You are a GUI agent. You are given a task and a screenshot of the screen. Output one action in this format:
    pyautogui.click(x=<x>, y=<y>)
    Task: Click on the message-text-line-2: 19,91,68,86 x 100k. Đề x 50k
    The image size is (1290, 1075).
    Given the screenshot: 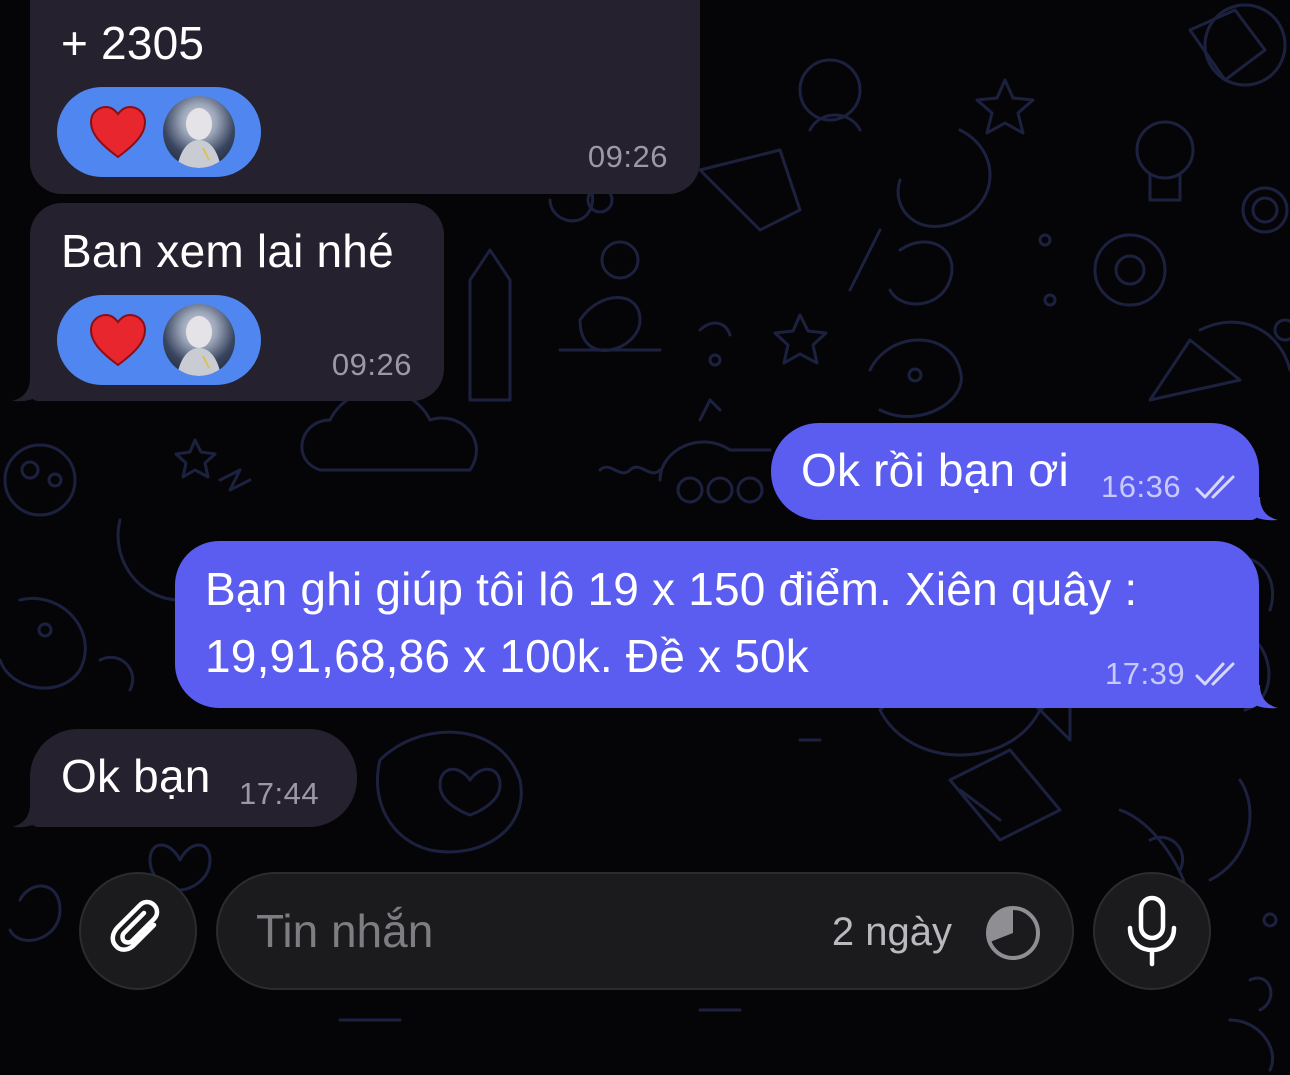 What is the action you would take?
    pyautogui.click(x=507, y=656)
    